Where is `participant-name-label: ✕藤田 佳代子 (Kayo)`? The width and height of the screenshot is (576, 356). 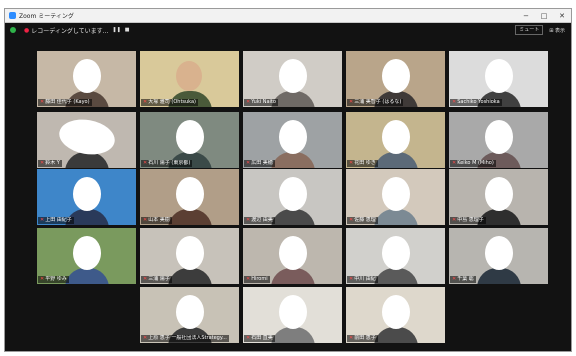
participant-name-label: ✕藤田 佳代子 (Kayo) is located at coordinates (65, 102).